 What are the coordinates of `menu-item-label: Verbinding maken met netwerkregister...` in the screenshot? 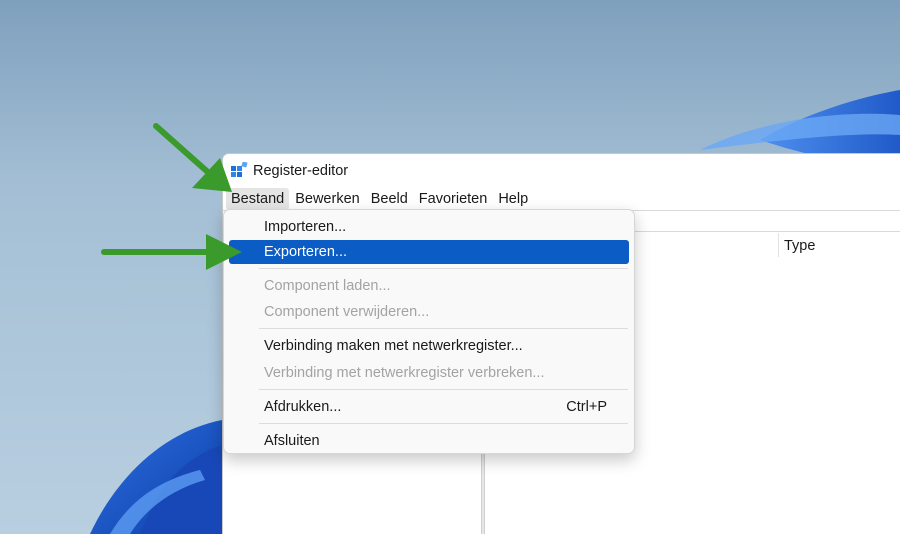 It's located at (393, 346).